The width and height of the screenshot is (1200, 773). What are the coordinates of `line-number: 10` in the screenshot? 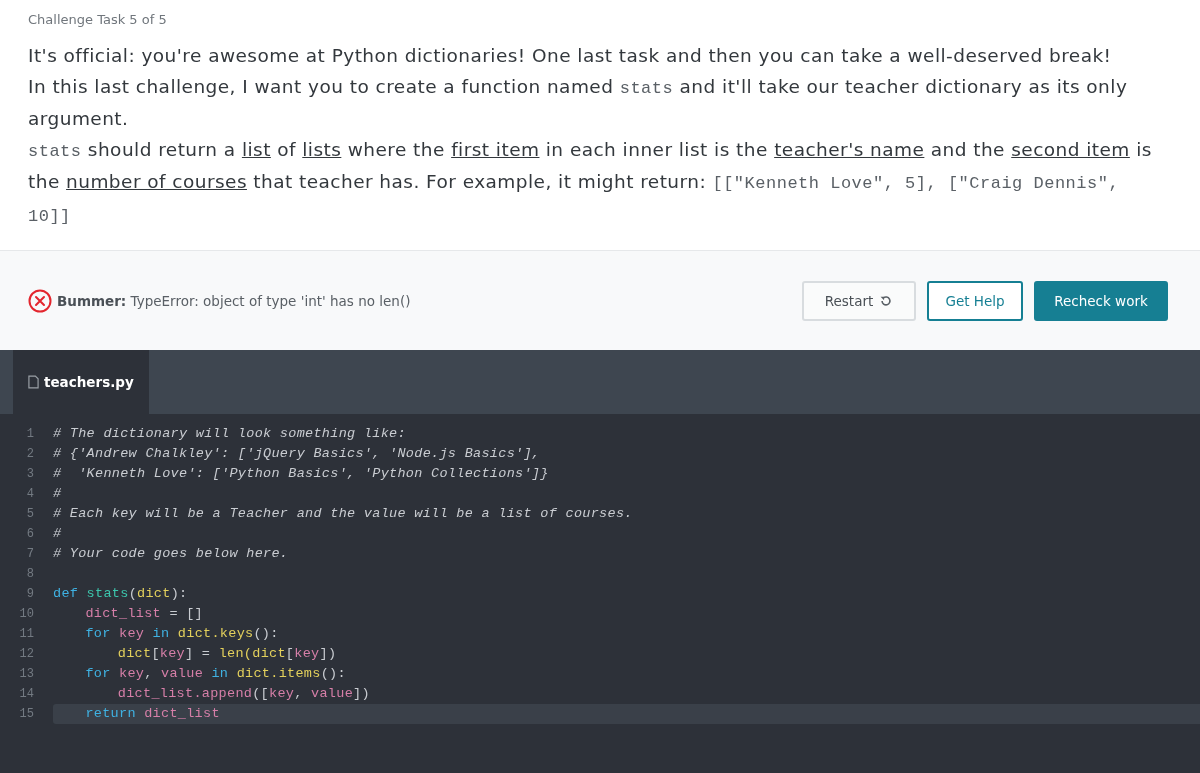 It's located at (26, 614).